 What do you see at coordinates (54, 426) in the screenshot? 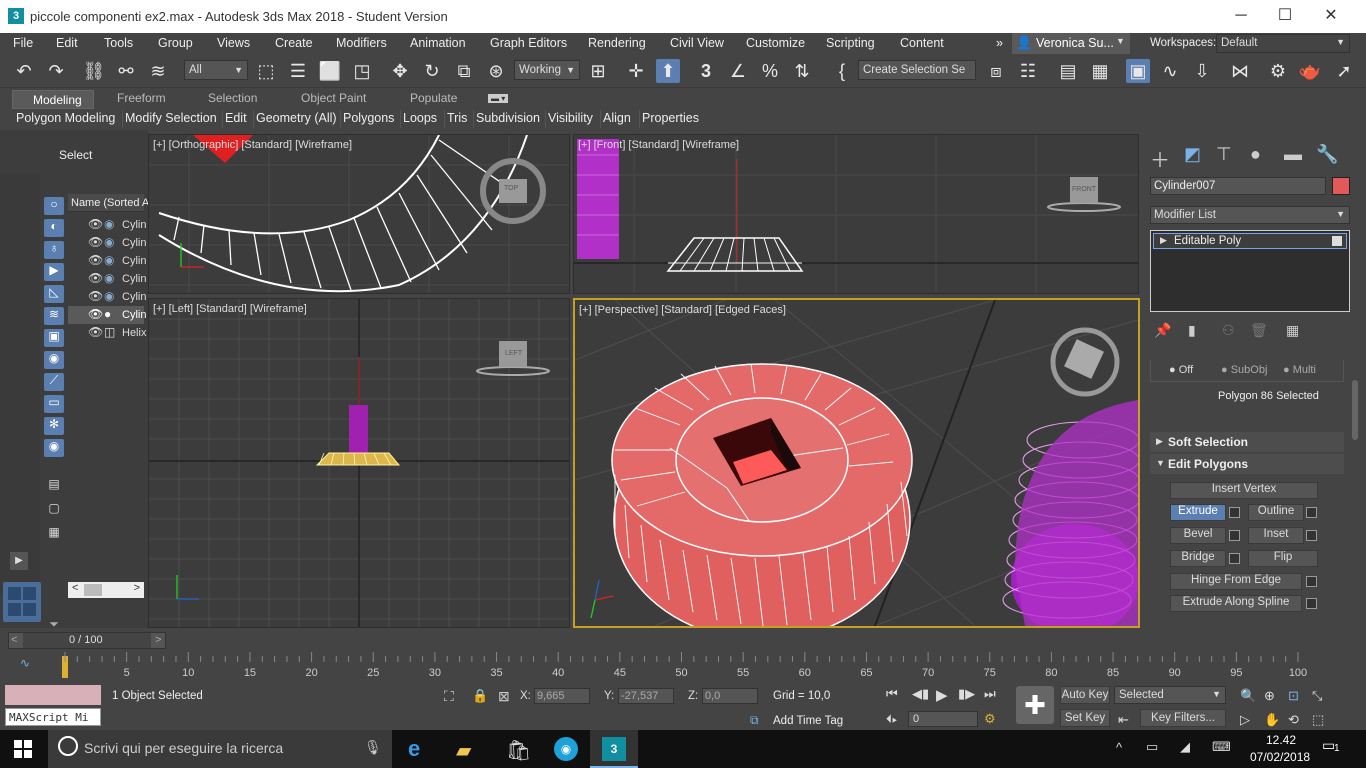
I see `display-particles-icon: ✻` at bounding box center [54, 426].